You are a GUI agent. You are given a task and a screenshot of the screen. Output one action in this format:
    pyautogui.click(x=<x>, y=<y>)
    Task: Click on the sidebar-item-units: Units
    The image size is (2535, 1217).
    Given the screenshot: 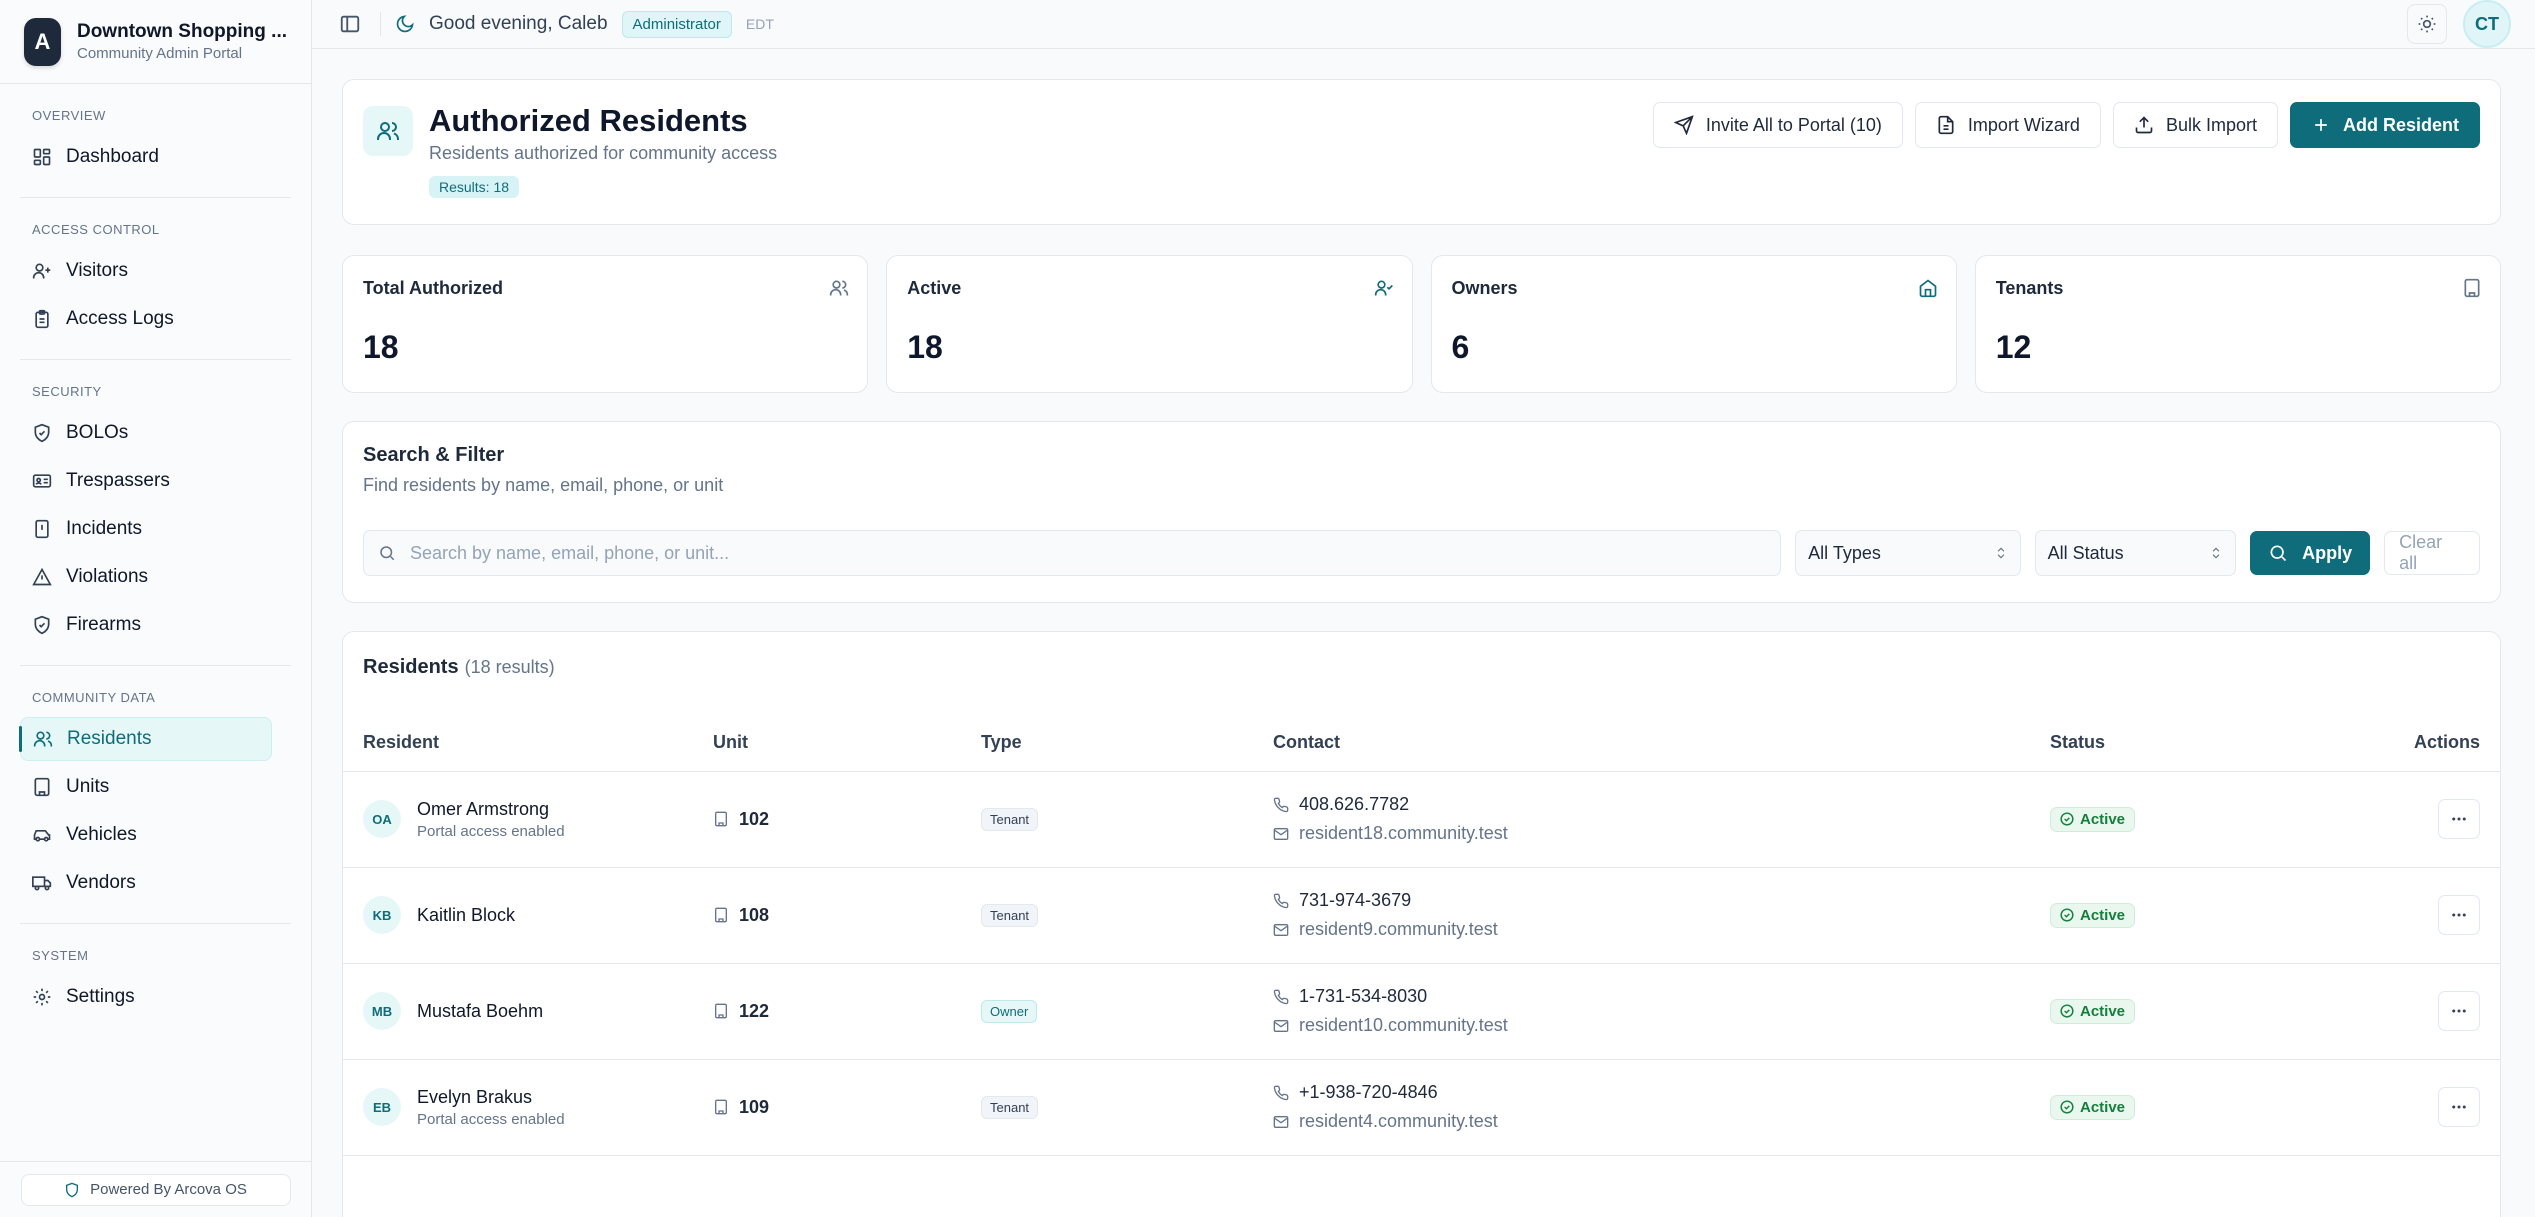 What is the action you would take?
    pyautogui.click(x=146, y=787)
    